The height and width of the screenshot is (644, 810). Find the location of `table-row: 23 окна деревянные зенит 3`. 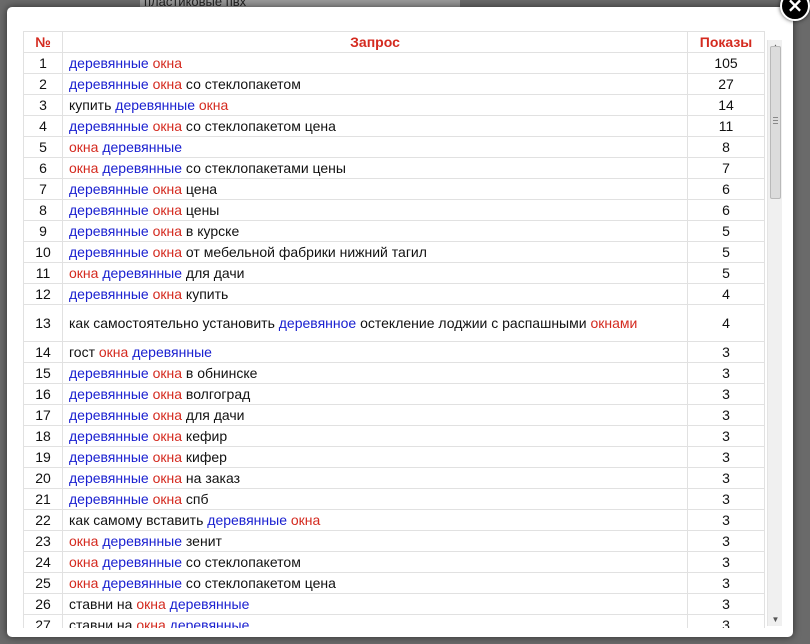

table-row: 23 окна деревянные зенит 3 is located at coordinates (394, 541).